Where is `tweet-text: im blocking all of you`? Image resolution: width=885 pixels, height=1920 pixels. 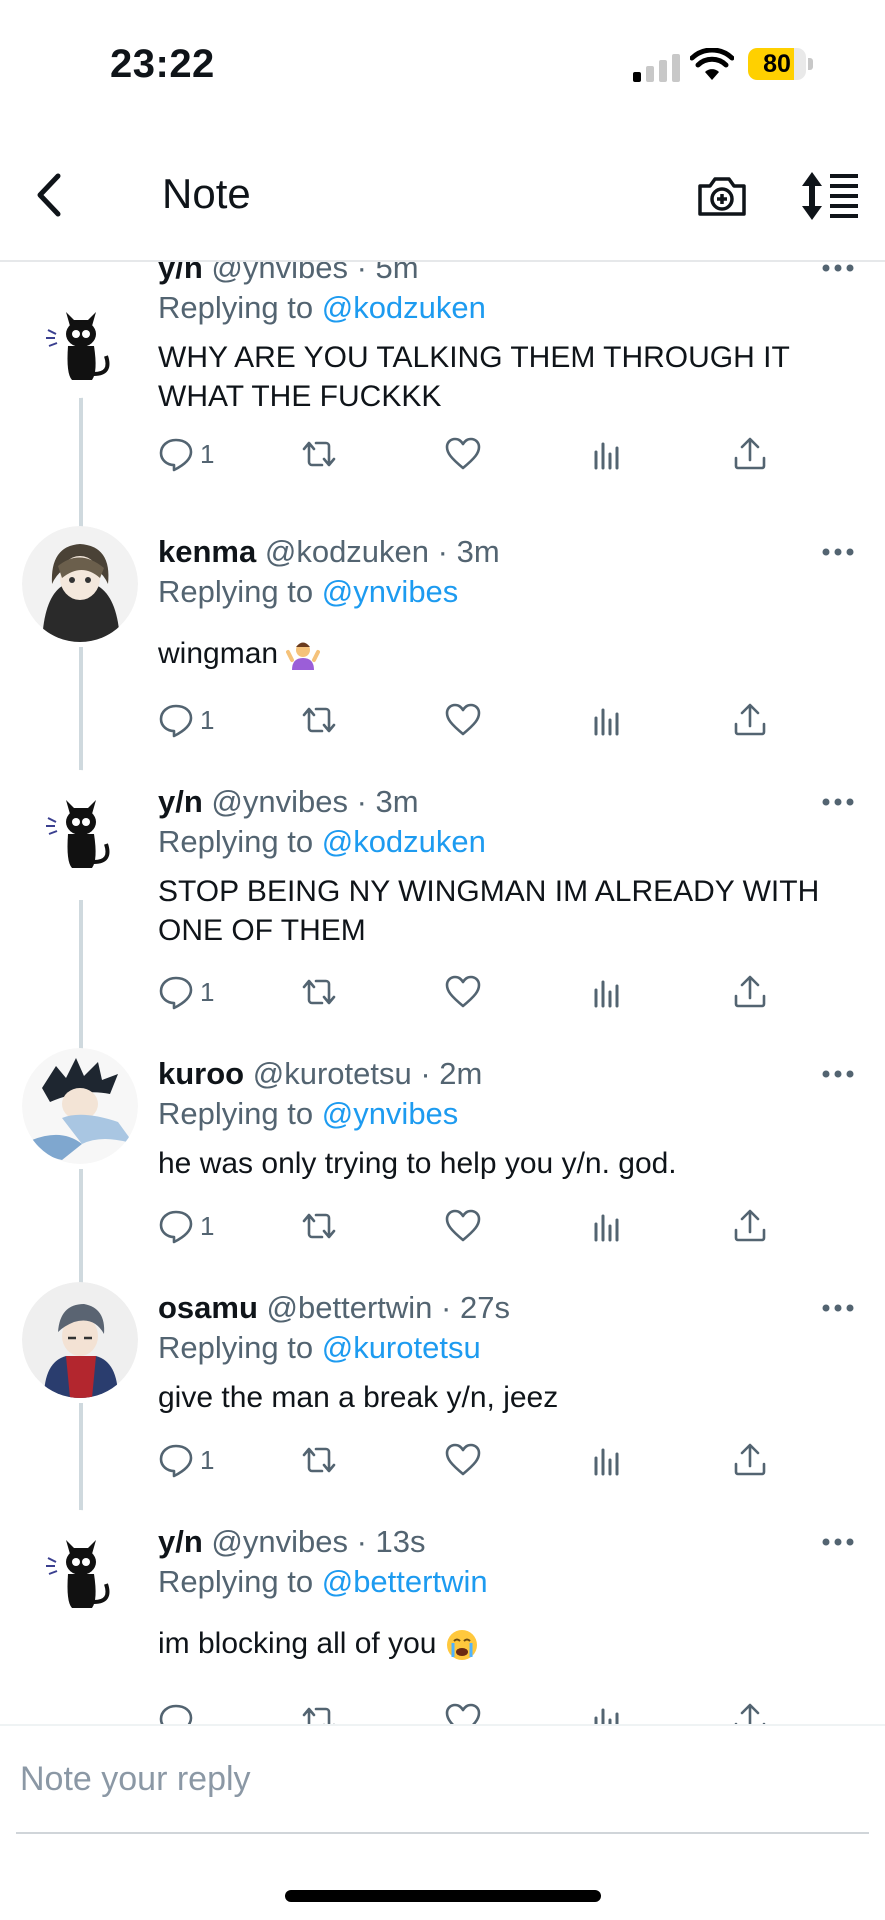
tweet-text: im blocking all of you is located at coordinates (508, 1643).